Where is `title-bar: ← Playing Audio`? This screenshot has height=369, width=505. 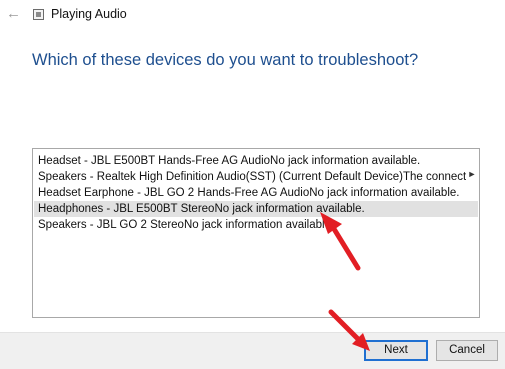
title-bar: ← Playing Audio is located at coordinates (252, 15).